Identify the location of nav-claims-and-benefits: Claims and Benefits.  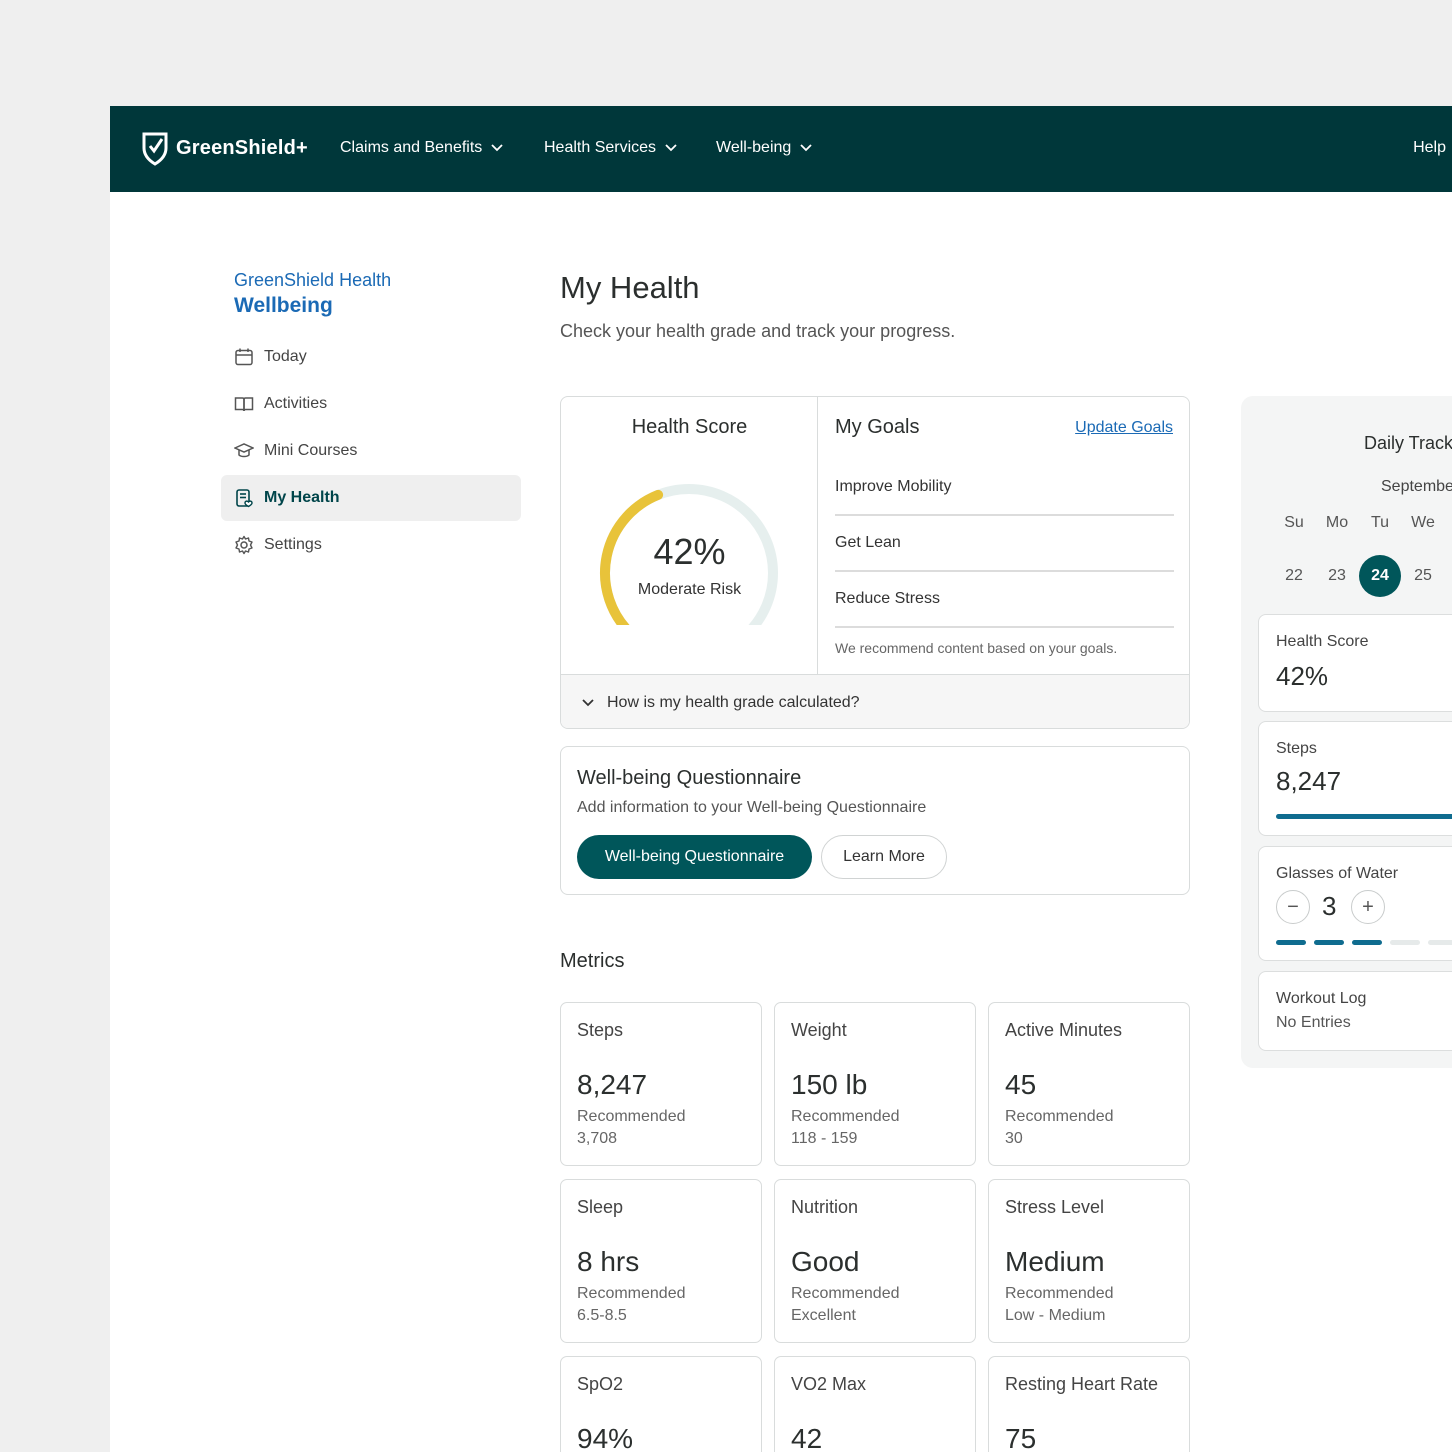
(422, 148).